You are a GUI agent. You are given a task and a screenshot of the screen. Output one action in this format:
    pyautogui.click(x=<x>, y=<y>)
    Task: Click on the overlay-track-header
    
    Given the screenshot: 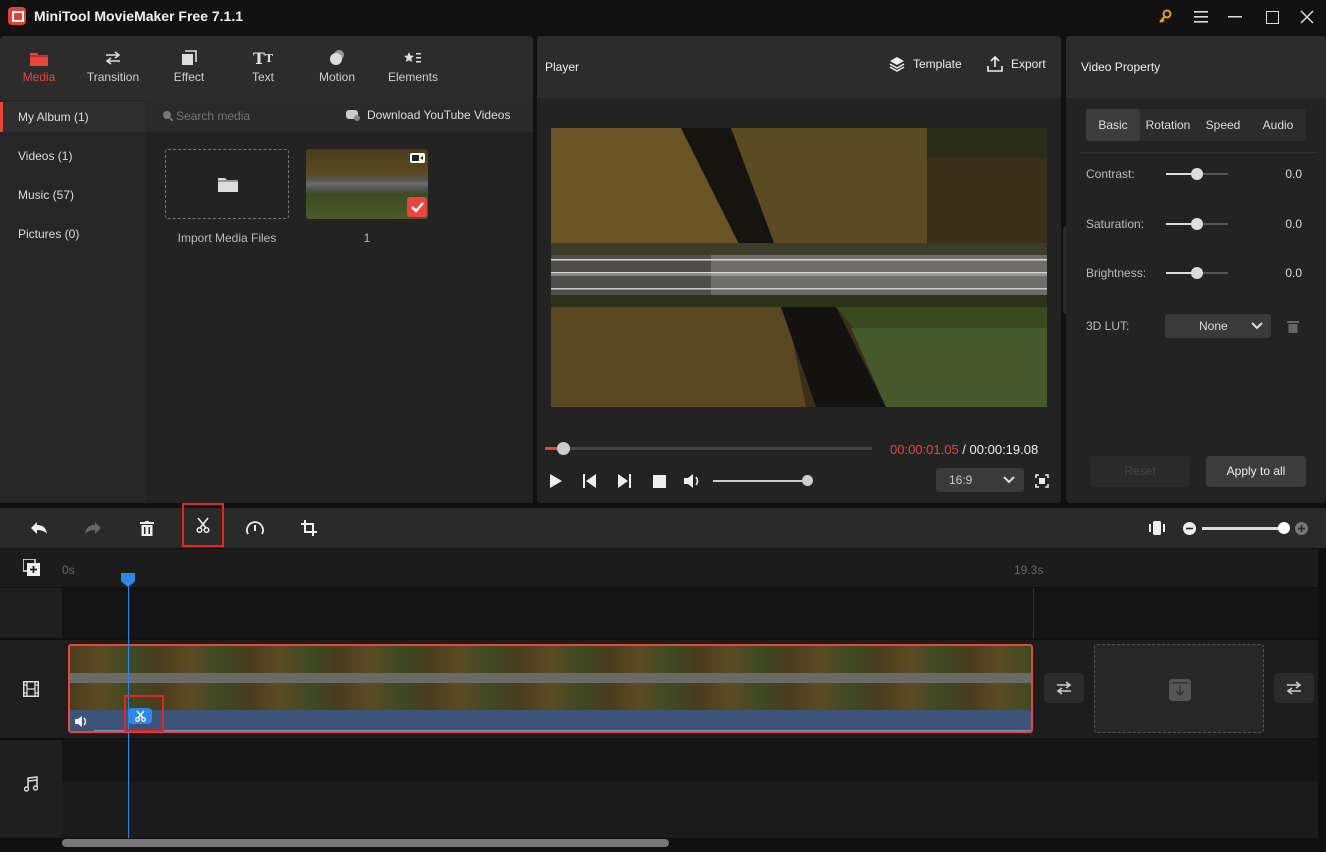 What is the action you would take?
    pyautogui.click(x=31, y=613)
    